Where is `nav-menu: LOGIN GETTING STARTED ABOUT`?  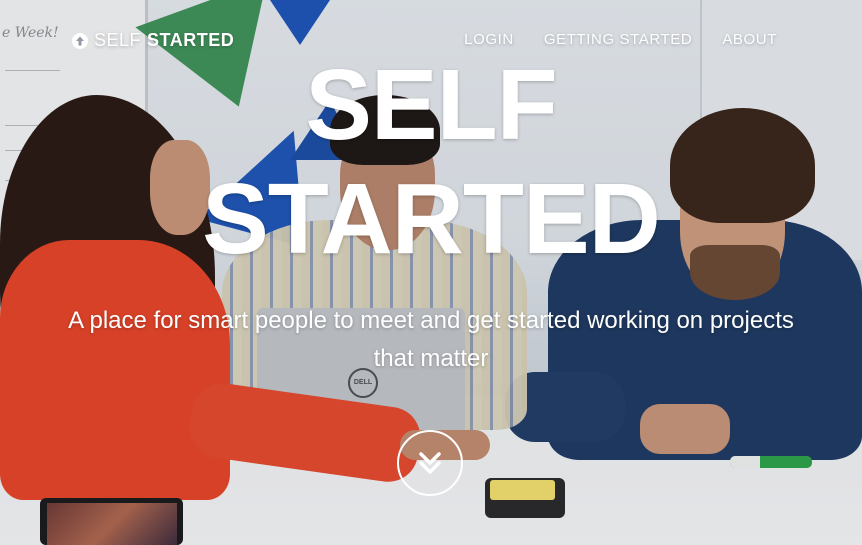 nav-menu: LOGIN GETTING STARTED ABOUT is located at coordinates (620, 39).